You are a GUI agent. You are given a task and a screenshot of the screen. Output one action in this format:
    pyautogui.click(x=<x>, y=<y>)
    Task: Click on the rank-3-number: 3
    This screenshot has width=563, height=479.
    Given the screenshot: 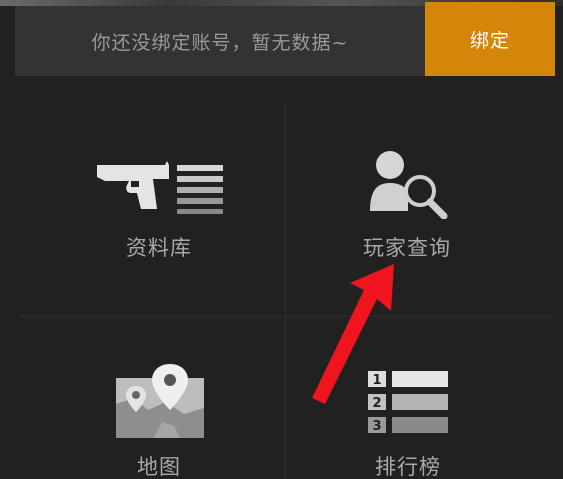 What is the action you would take?
    pyautogui.click(x=376, y=426)
    